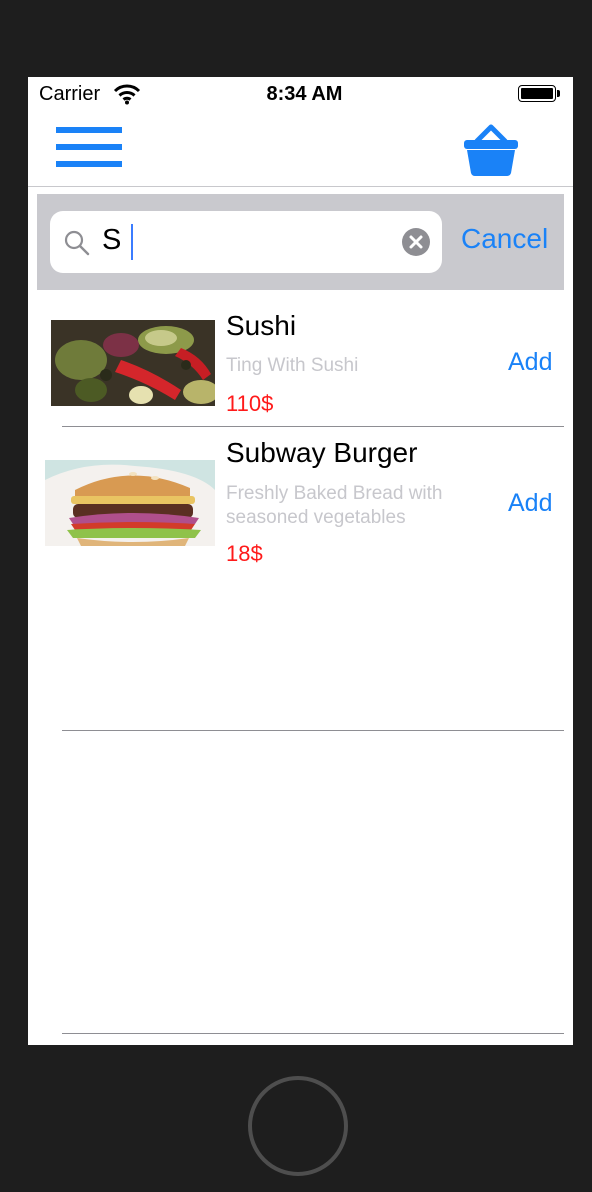 Image resolution: width=592 pixels, height=1192 pixels. I want to click on cancel-button: Cancel, so click(504, 239).